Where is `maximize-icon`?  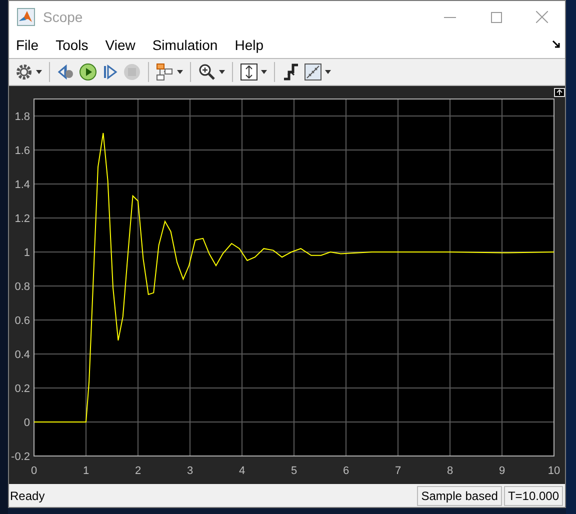 maximize-icon is located at coordinates (496, 17).